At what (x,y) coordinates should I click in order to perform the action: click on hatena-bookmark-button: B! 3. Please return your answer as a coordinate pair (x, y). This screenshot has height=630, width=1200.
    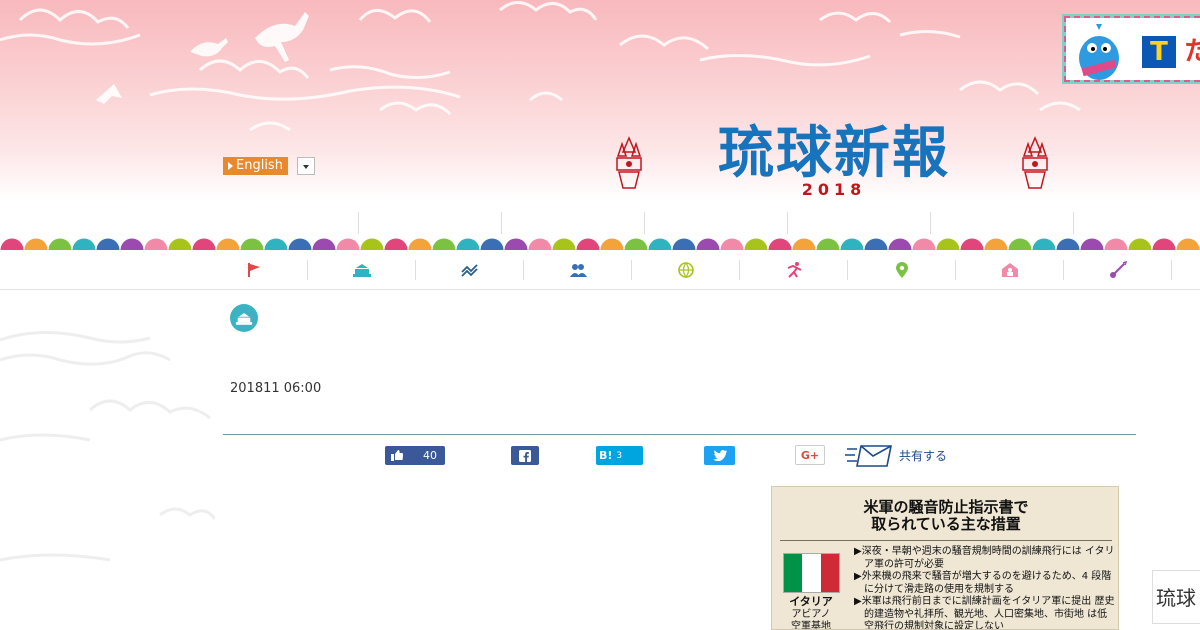
    Looking at the image, I should click on (619, 455).